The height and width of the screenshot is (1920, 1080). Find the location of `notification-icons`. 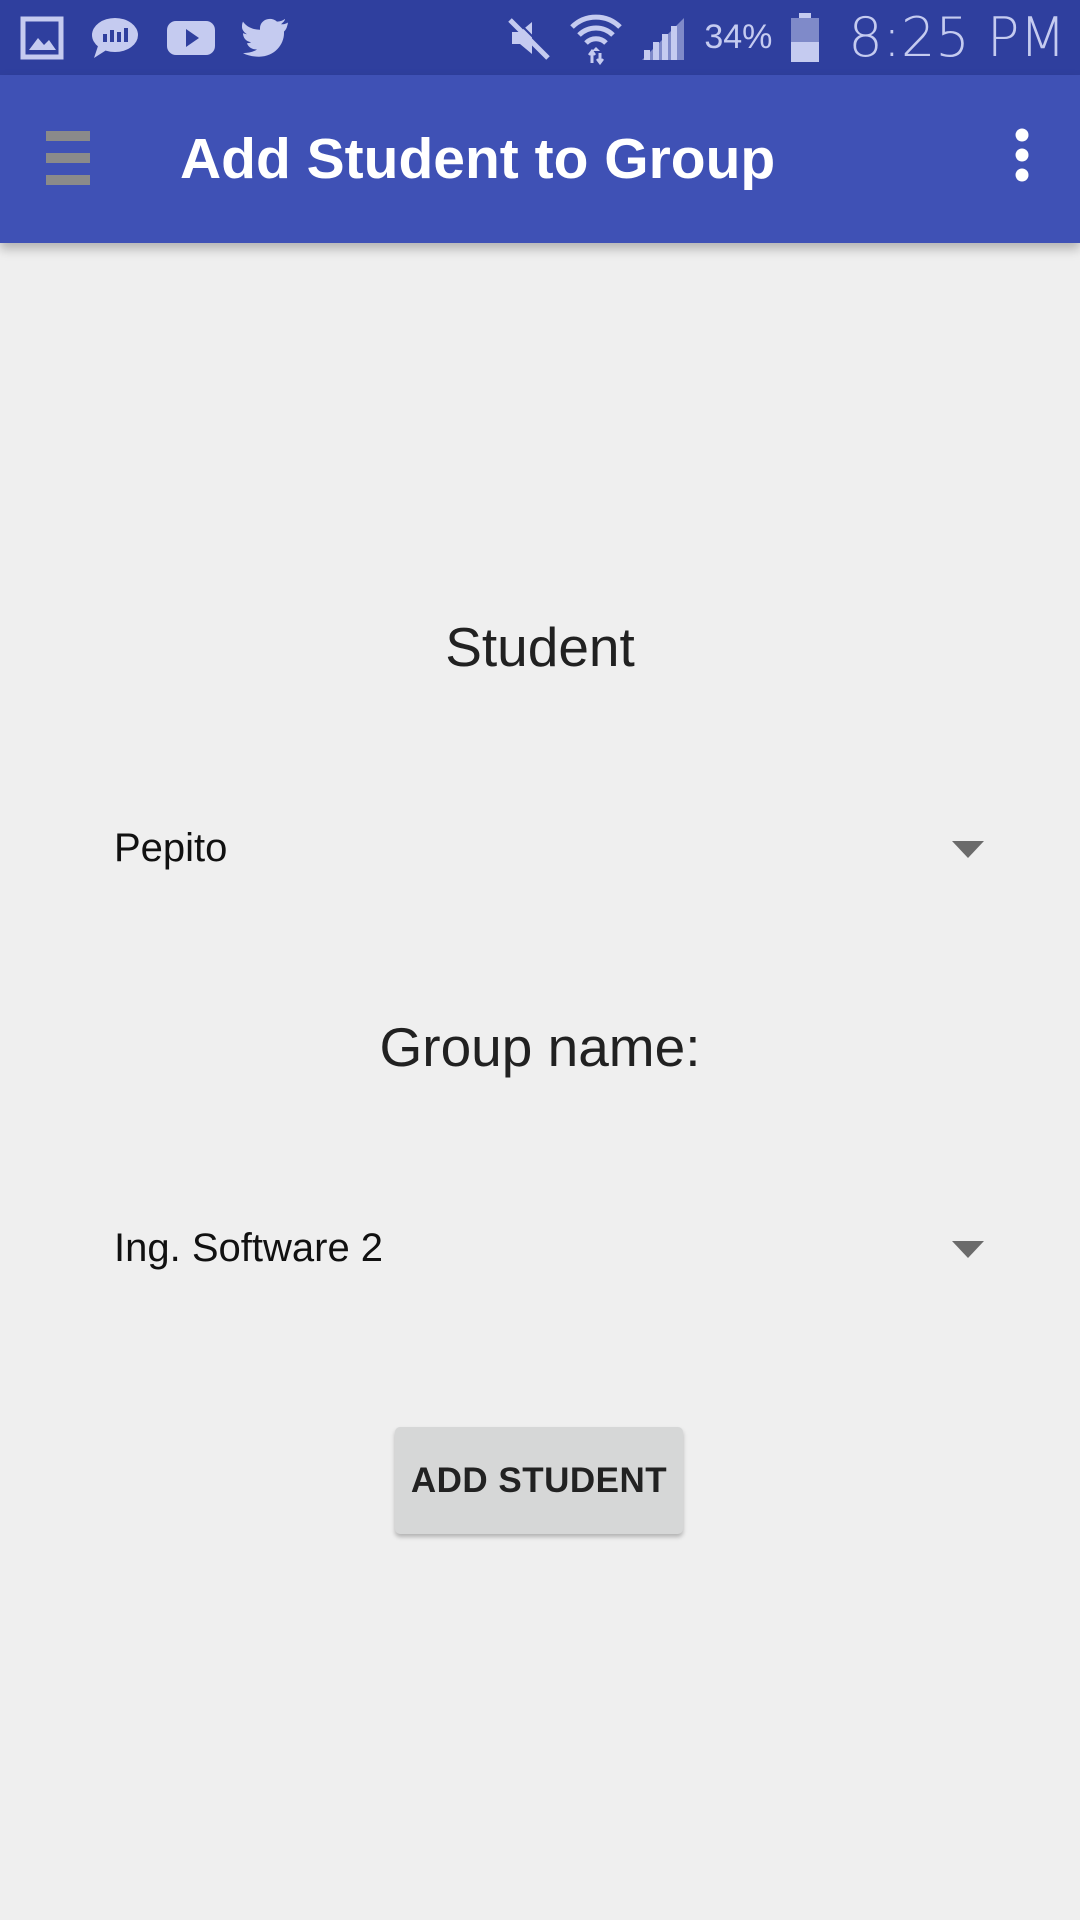

notification-icons is located at coordinates (155, 38).